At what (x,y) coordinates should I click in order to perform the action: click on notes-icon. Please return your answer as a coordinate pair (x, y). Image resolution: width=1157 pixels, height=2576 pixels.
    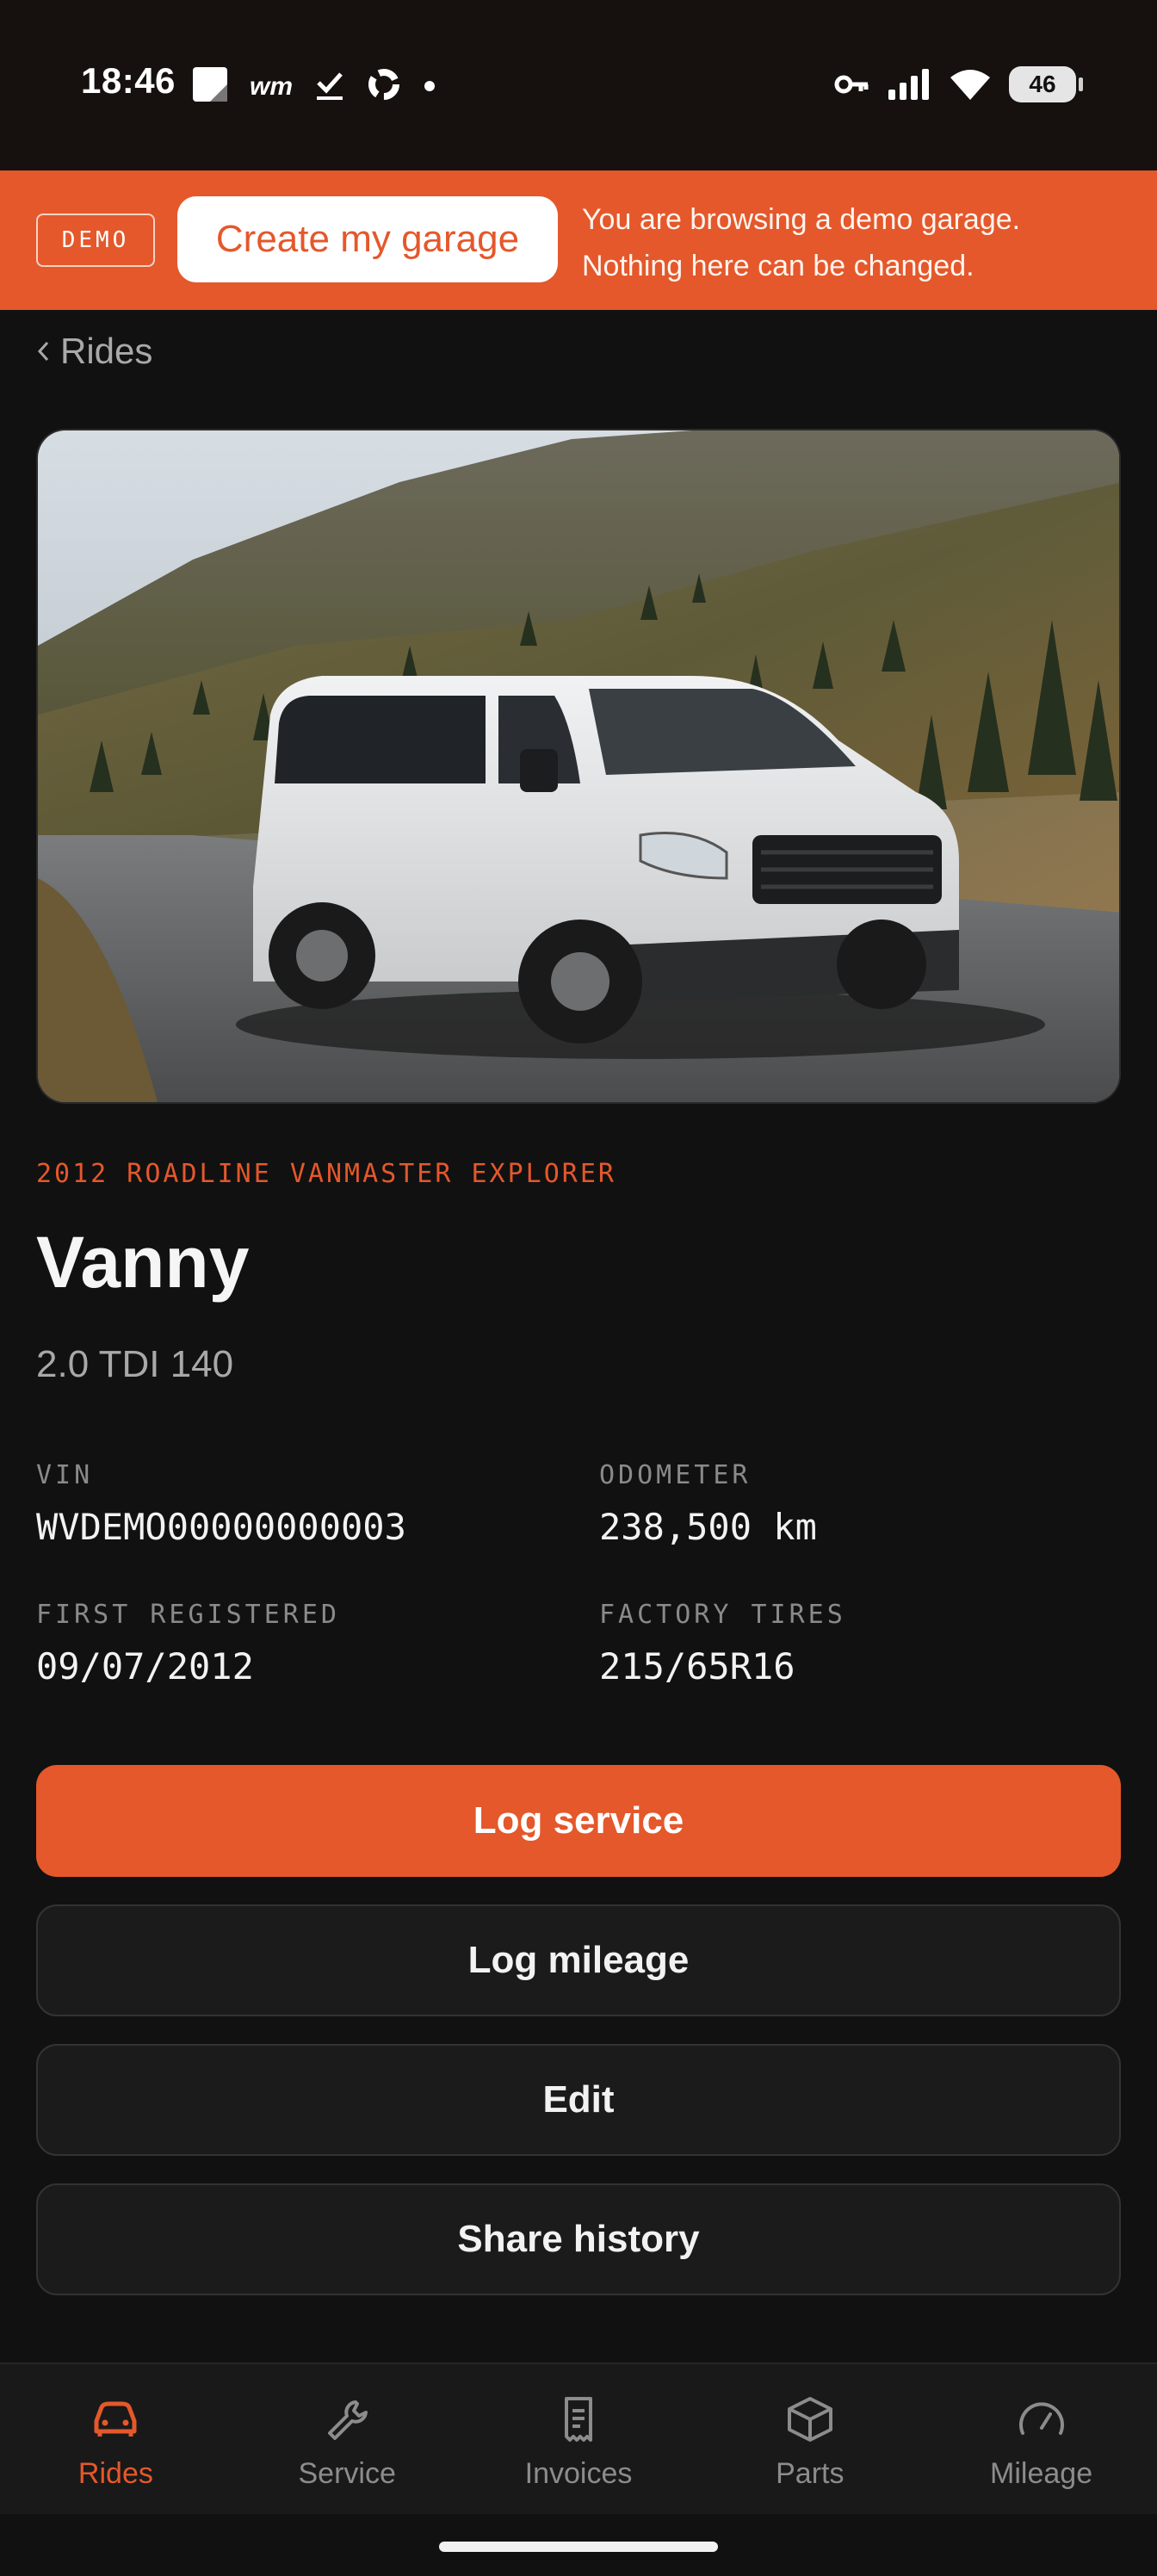
    Looking at the image, I should click on (210, 84).